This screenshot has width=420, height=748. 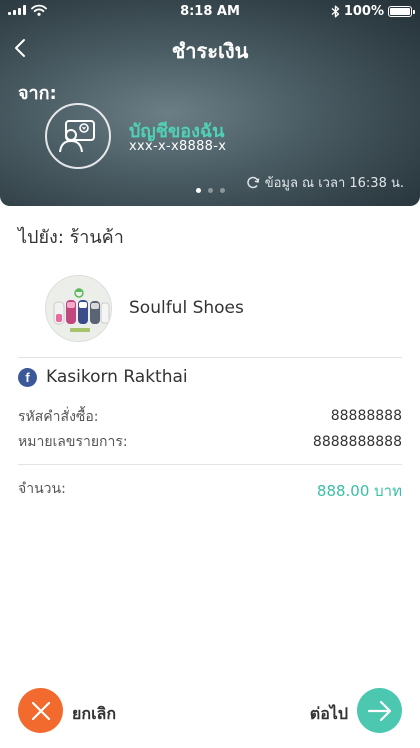 I want to click on order-id-value: 88888888, so click(x=366, y=416).